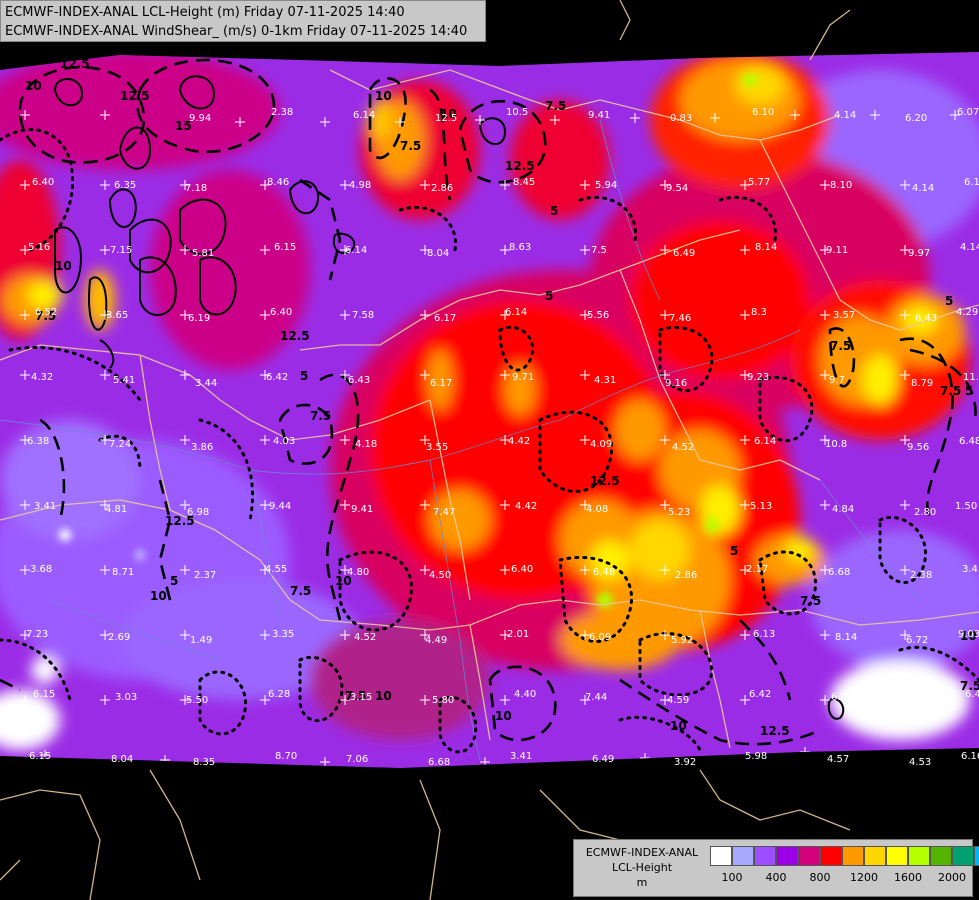  I want to click on station-value: 4.08, so click(597, 509).